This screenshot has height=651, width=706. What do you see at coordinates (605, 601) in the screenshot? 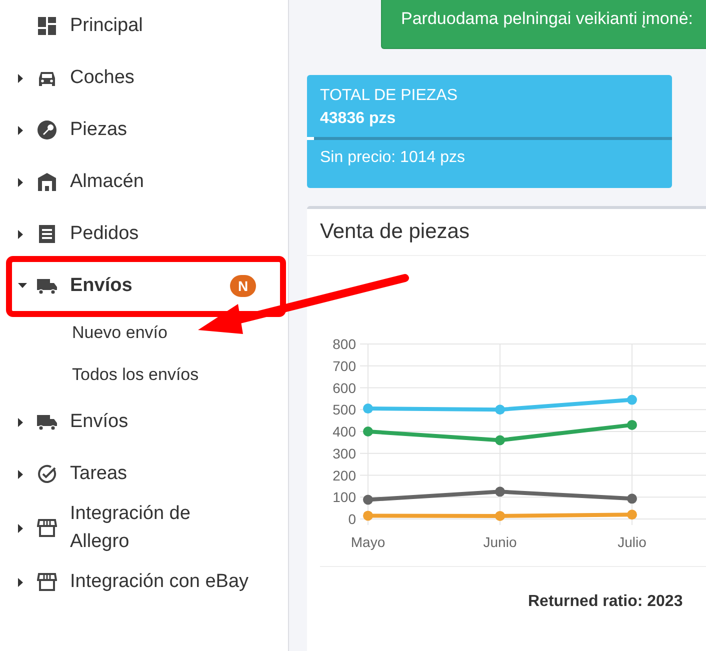
I see `returned-ratio-label: Returned ratio: 2023` at bounding box center [605, 601].